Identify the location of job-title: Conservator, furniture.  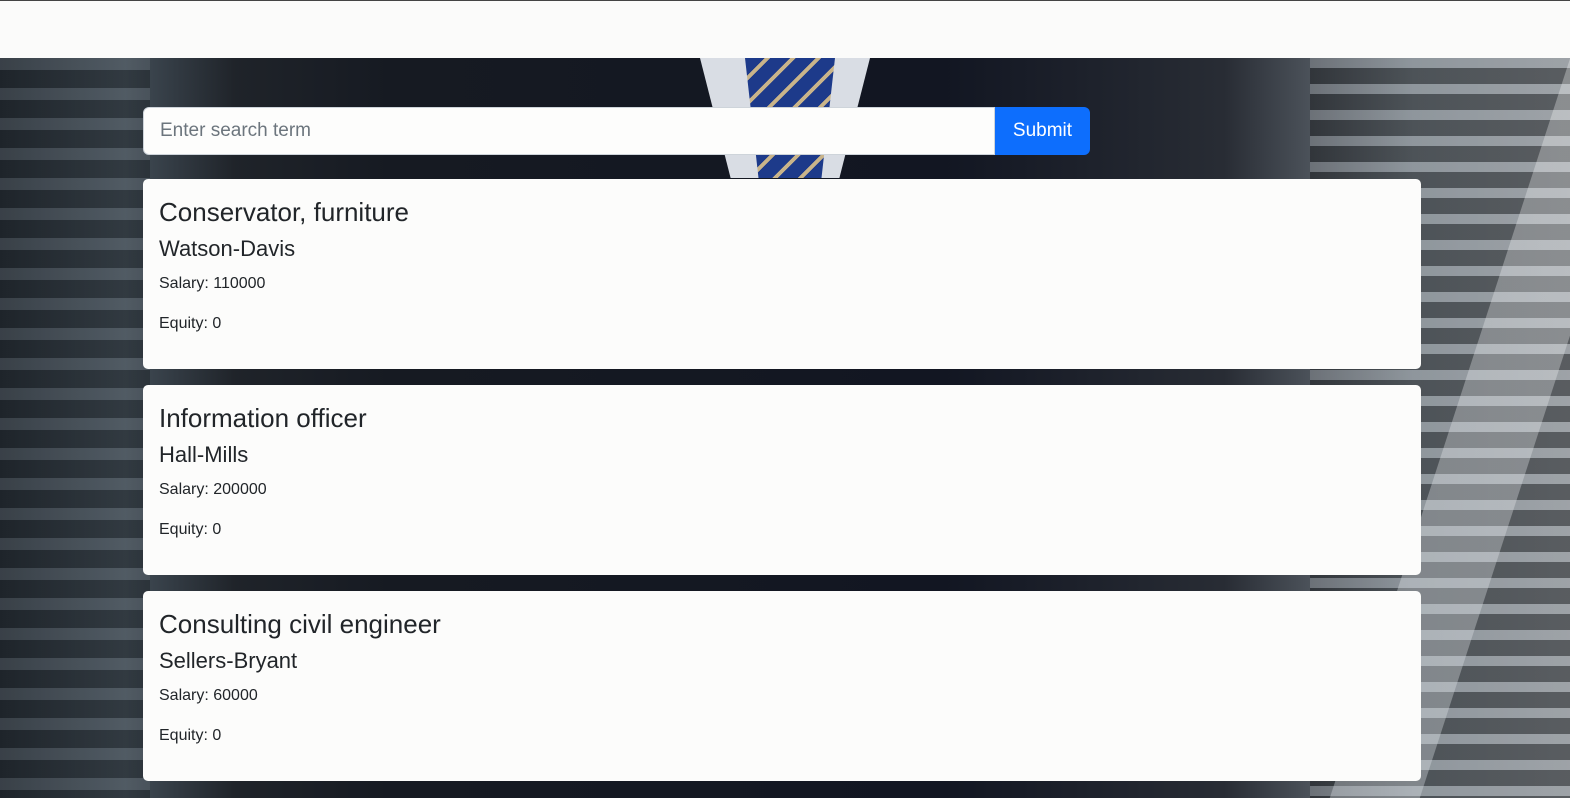
(284, 212).